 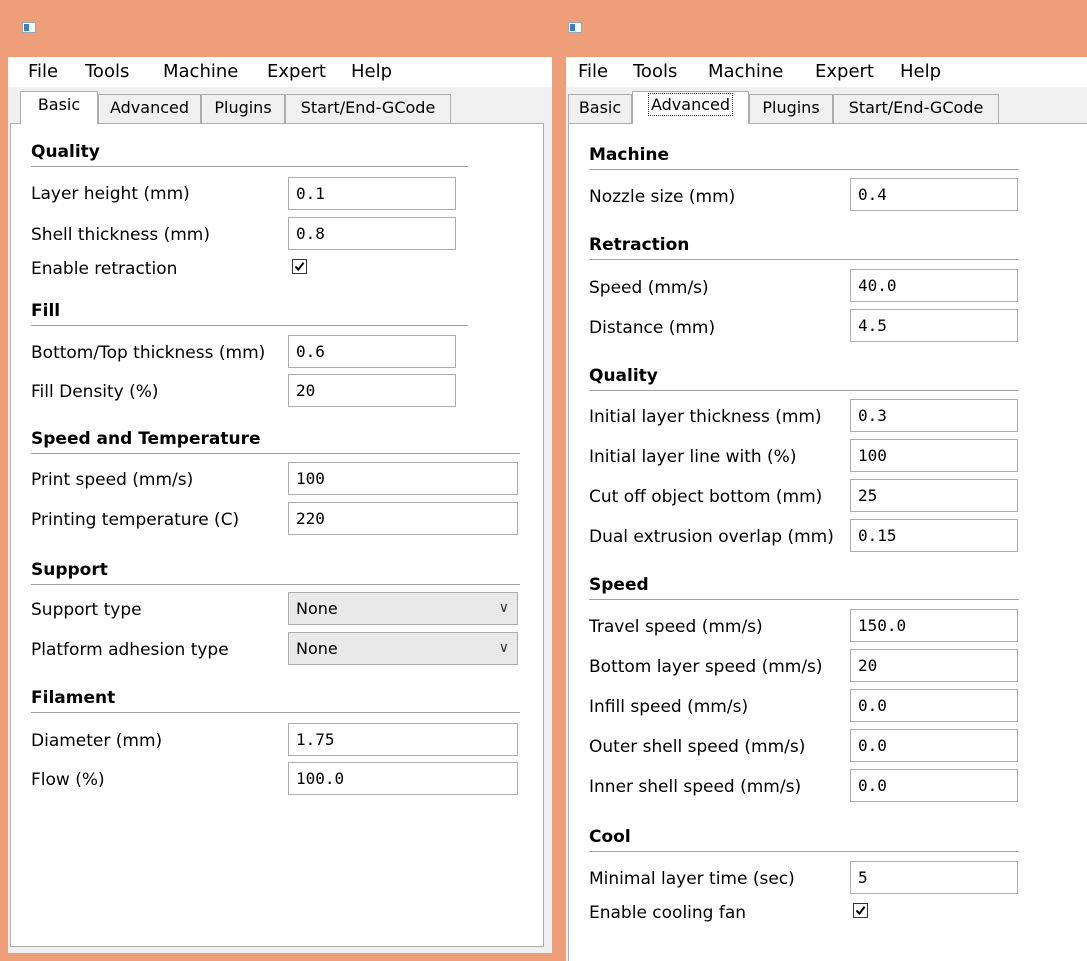 What do you see at coordinates (934, 665) in the screenshot?
I see `bottom-layer-speed-input: 20` at bounding box center [934, 665].